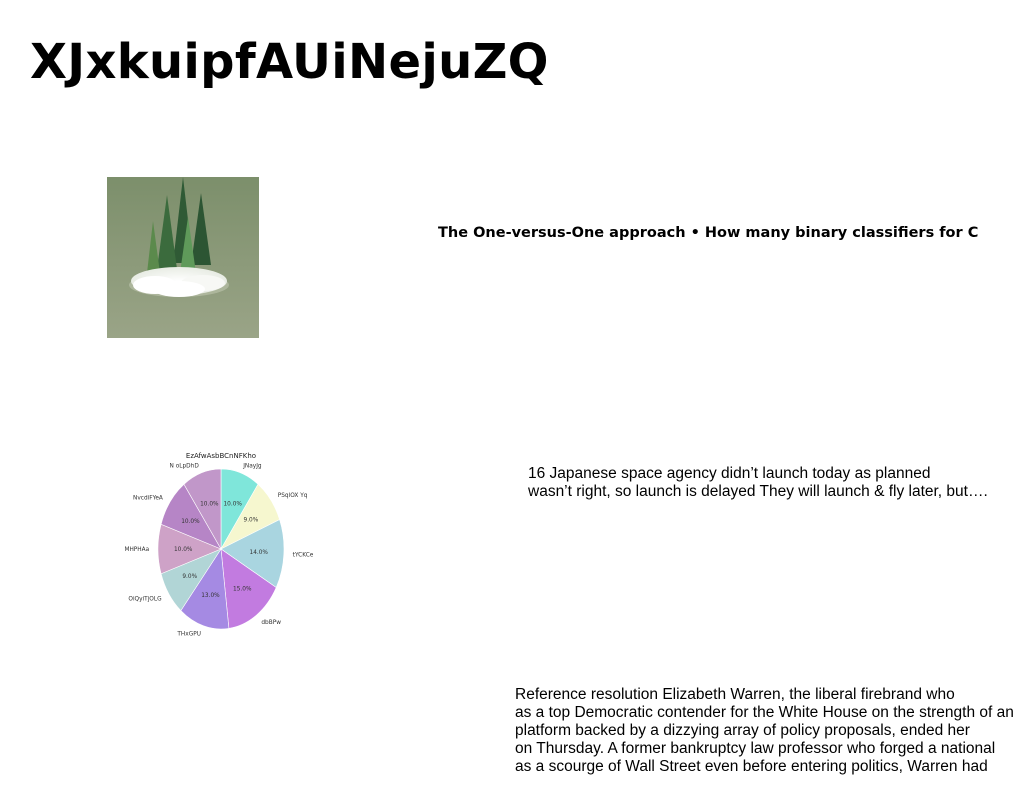 The width and height of the screenshot is (1024, 788). What do you see at coordinates (293, 496) in the screenshot?
I see `pie-category-label: PSqlOX Yq` at bounding box center [293, 496].